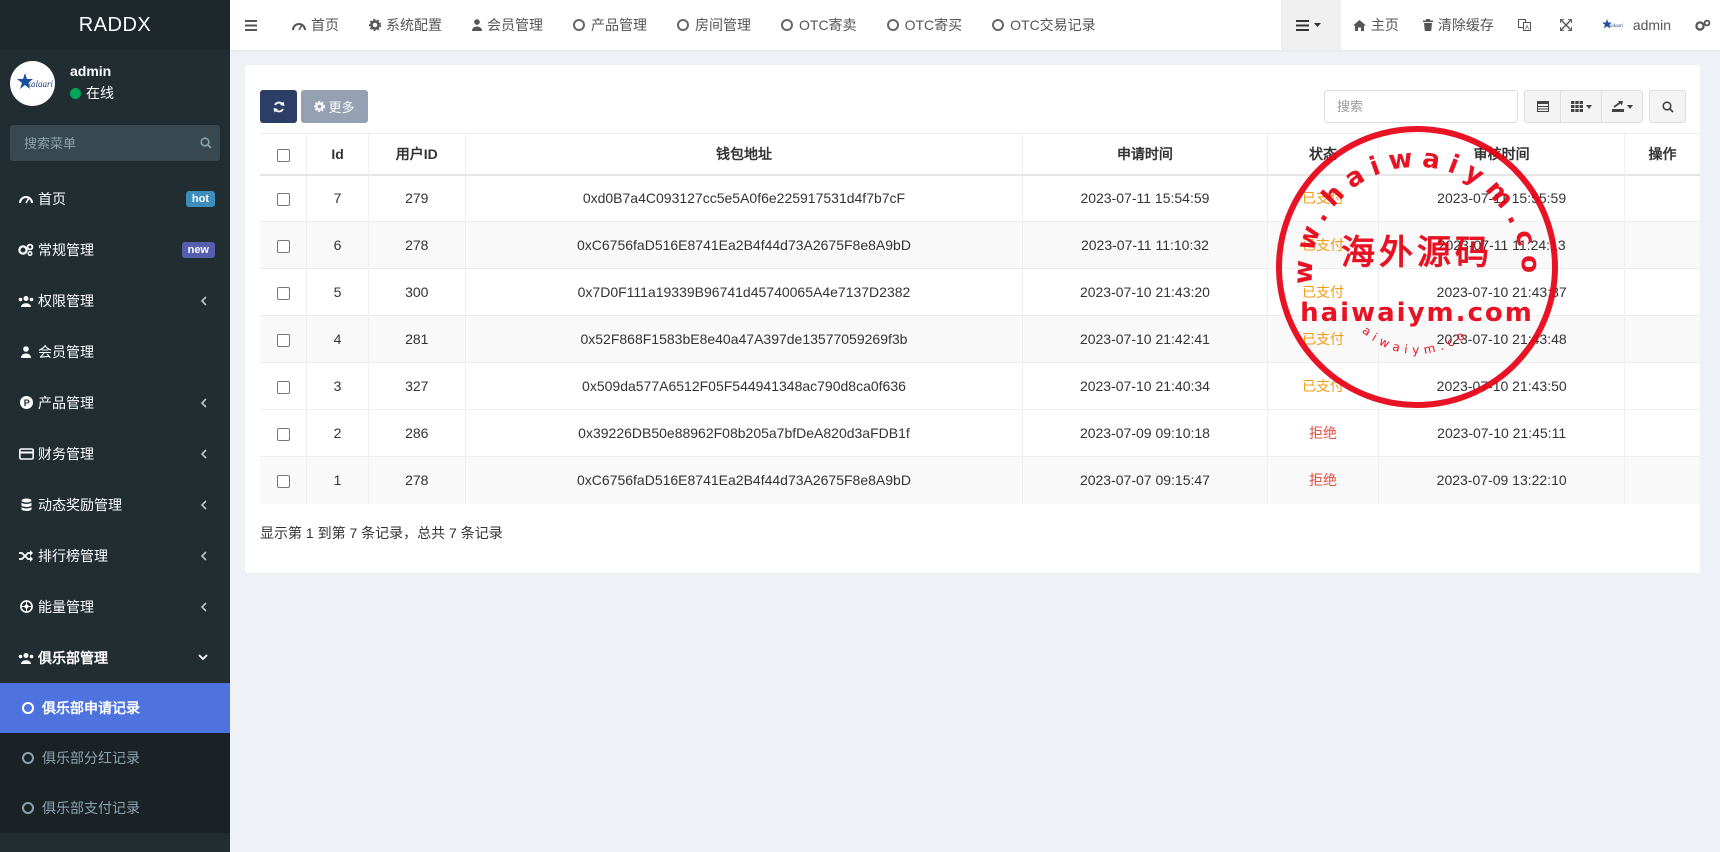 Image resolution: width=1720 pixels, height=852 pixels. I want to click on cell-status: 拒绝, so click(1322, 480).